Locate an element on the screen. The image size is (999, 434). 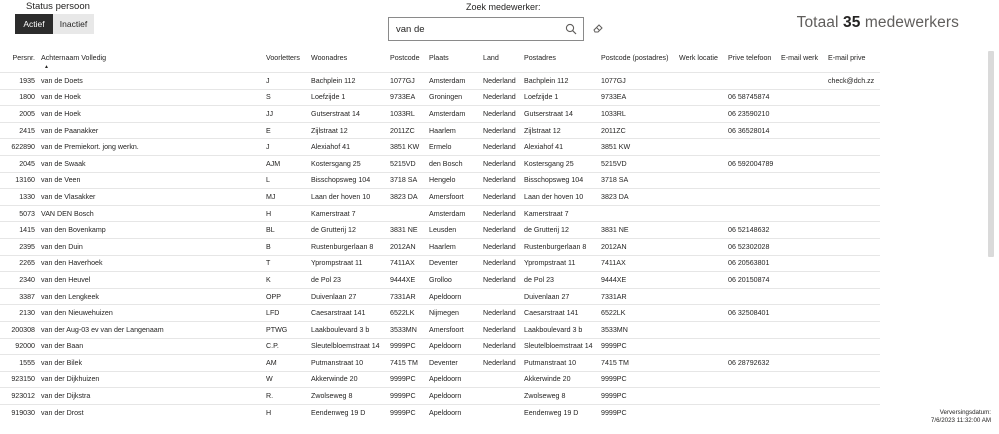
column-header: Achternaam Volledig is located at coordinates (150, 62).